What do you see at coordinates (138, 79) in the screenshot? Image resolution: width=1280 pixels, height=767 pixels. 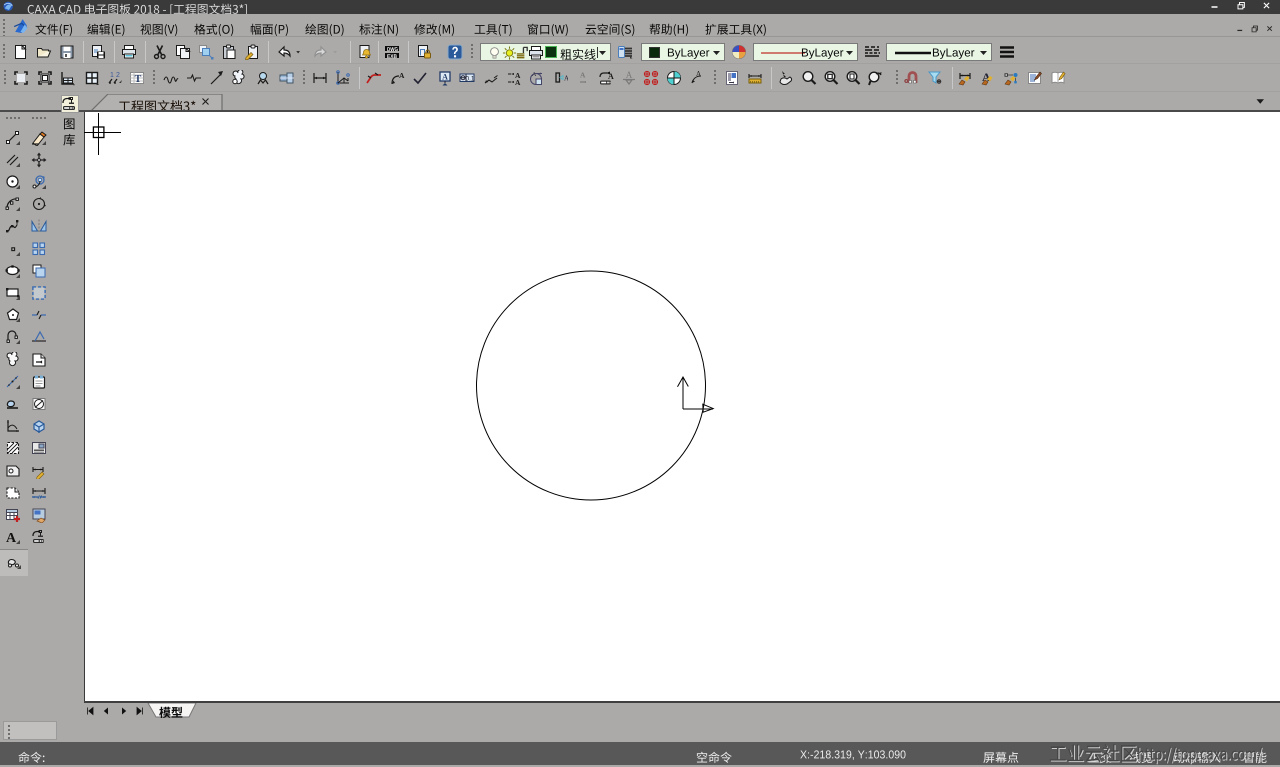 I see `svg-text: T` at bounding box center [138, 79].